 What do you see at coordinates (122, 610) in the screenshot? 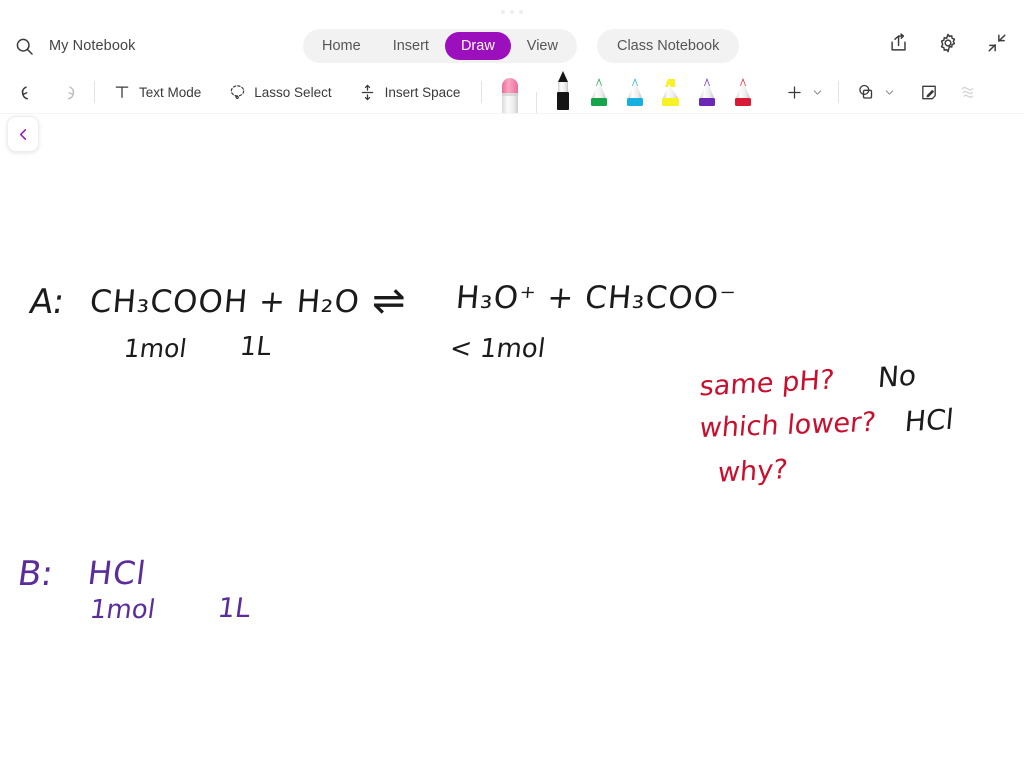
I see `ink-line-b-amount: 1mol` at bounding box center [122, 610].